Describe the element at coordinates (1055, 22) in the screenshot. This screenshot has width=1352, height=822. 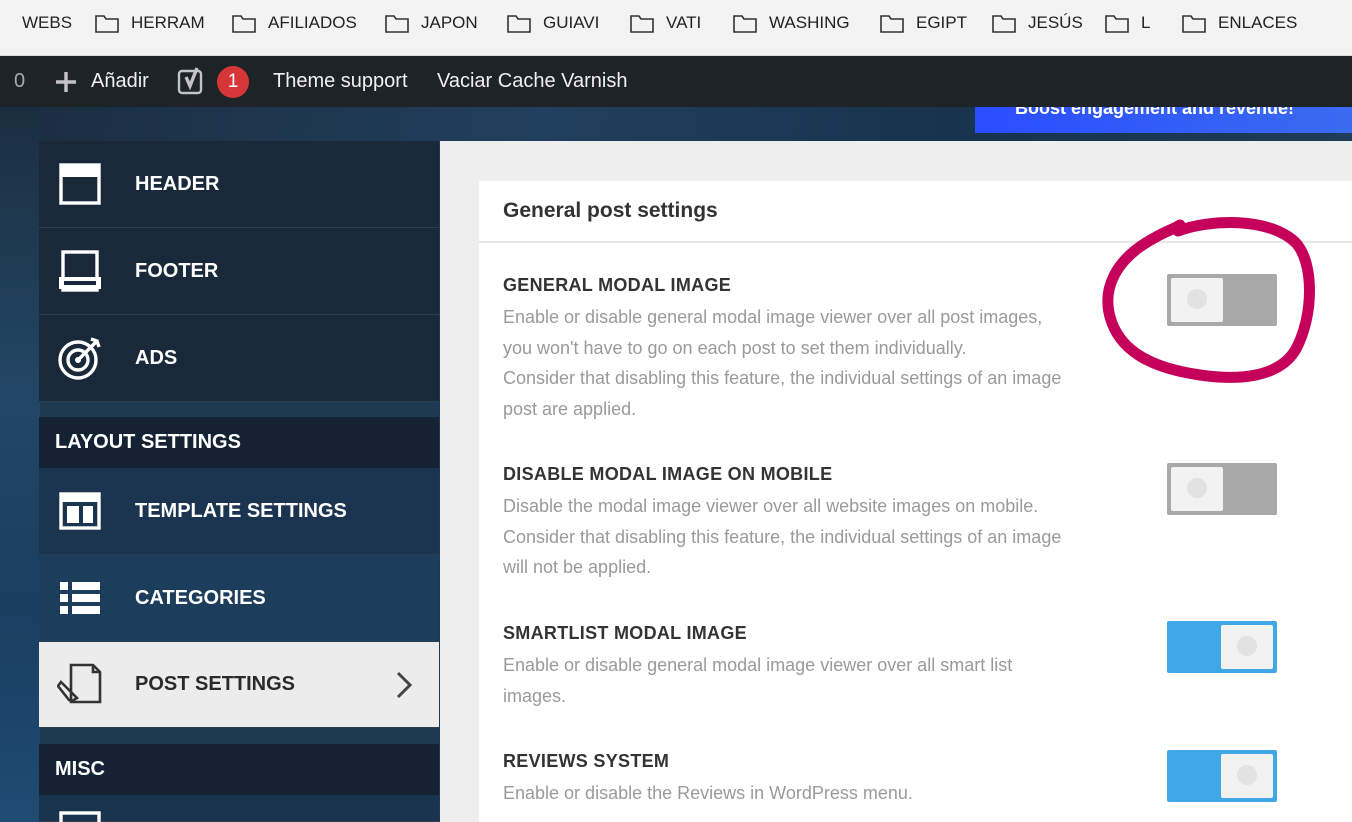
I see `bookmark-label: JESÚS` at that location.